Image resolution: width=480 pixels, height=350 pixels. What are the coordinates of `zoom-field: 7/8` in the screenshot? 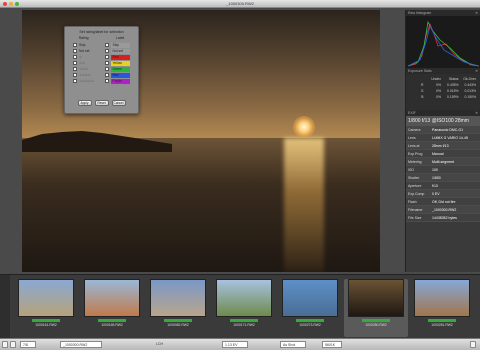 It's located at (28, 344).